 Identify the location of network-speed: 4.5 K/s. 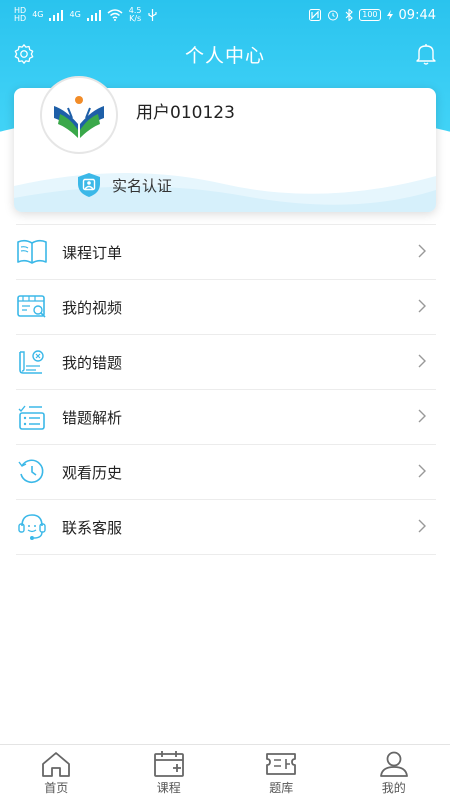
(135, 15).